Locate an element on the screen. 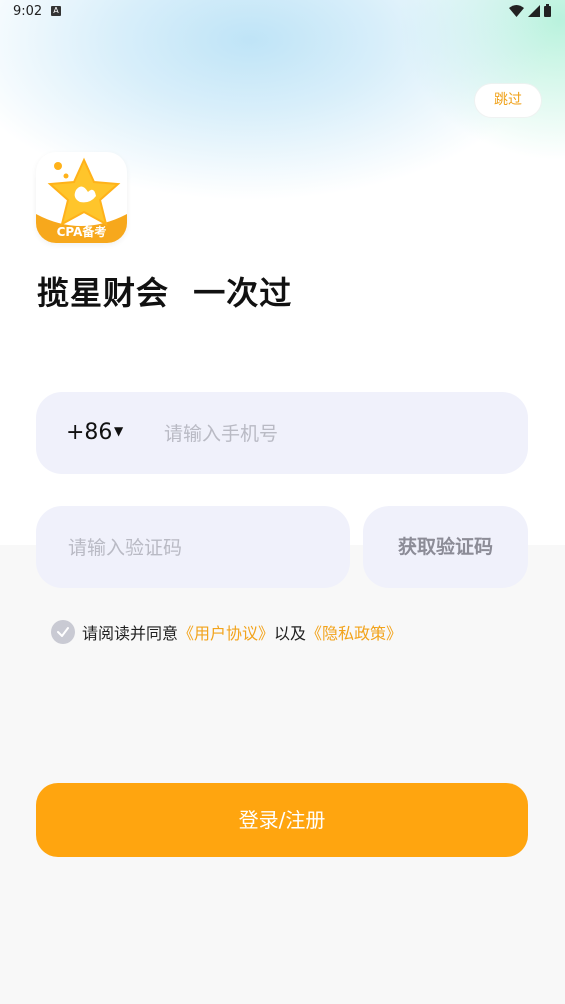  a-badge-icon: A is located at coordinates (56, 11).